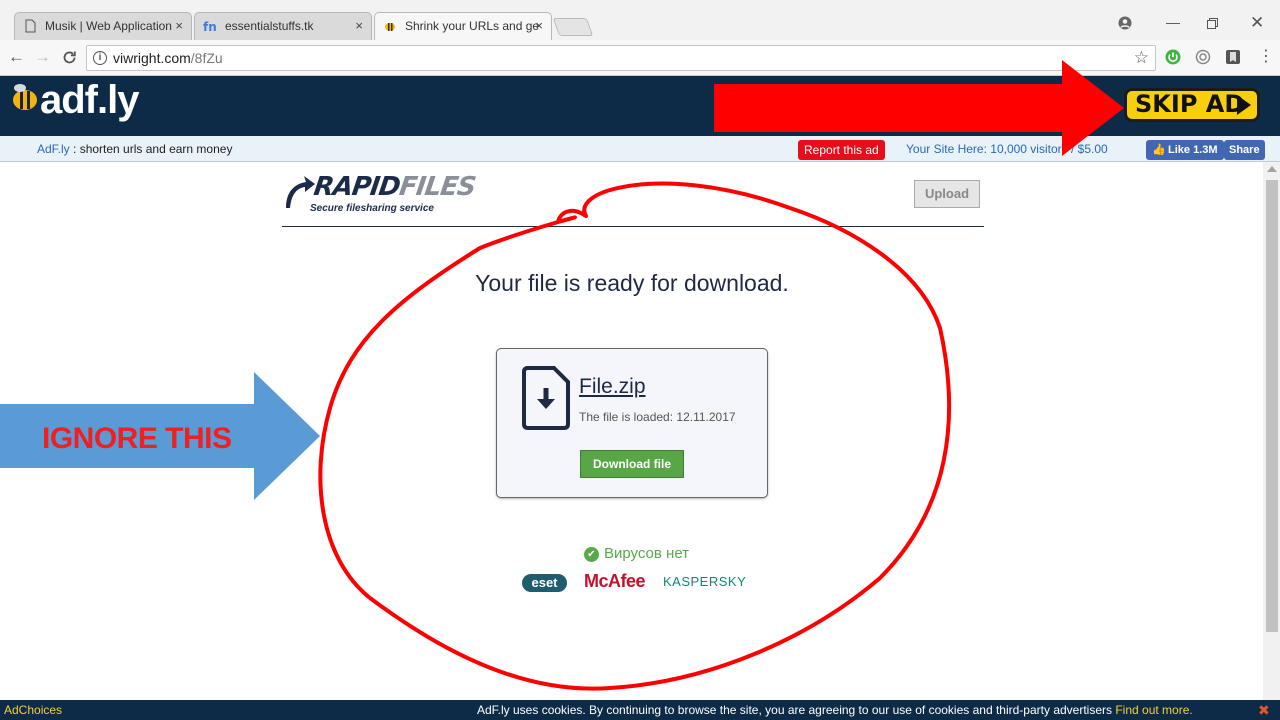 The image size is (1280, 720). Describe the element at coordinates (372, 208) in the screenshot. I see `rapidfiles-tagline: Secure filesharing service` at that location.